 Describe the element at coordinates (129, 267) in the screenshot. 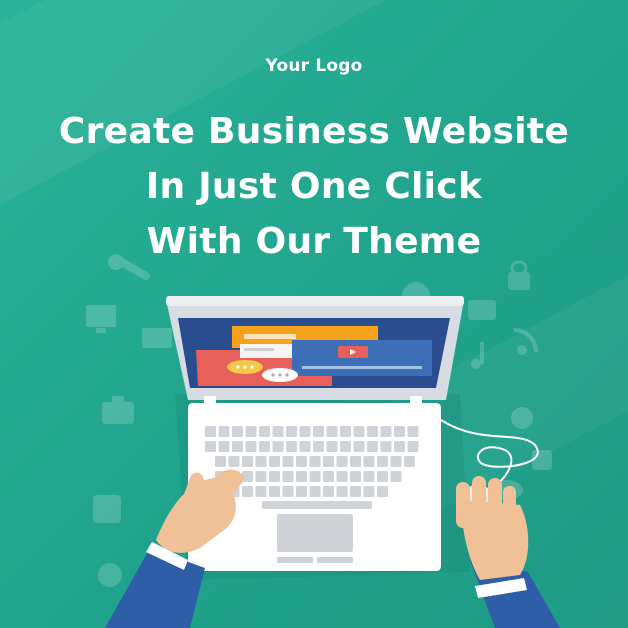

I see `wrench-icon` at that location.